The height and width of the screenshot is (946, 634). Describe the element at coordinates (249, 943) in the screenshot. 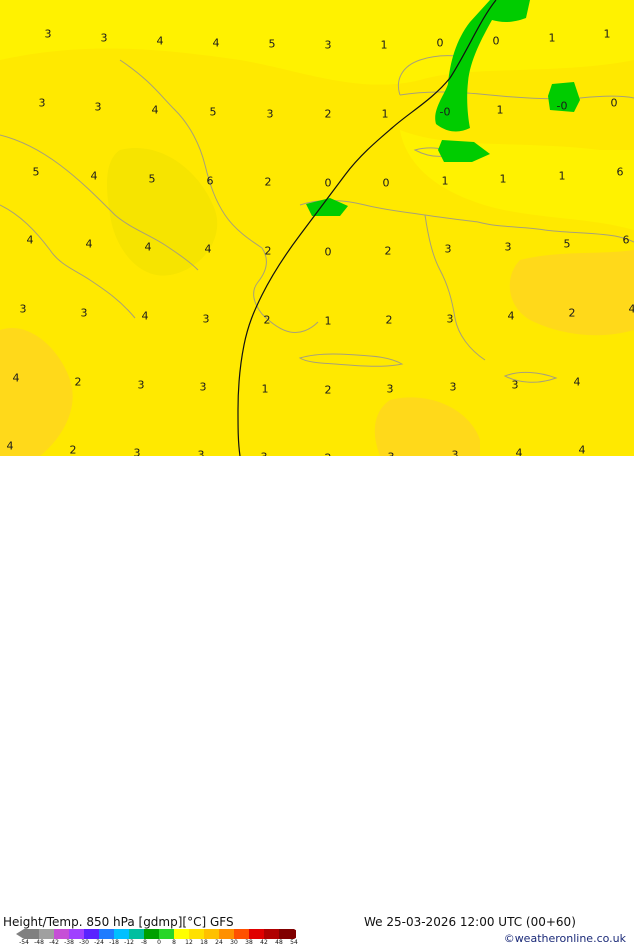

I see `colorbar-tick: 38` at that location.